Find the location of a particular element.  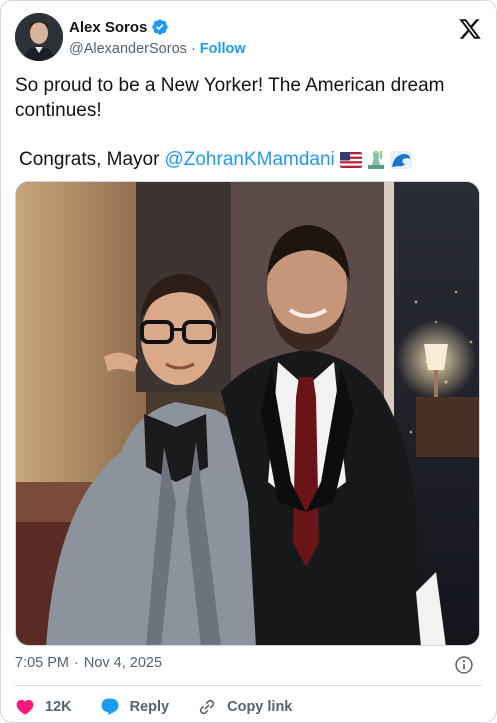

tweet-date: Nov 4, 2025 is located at coordinates (123, 663).